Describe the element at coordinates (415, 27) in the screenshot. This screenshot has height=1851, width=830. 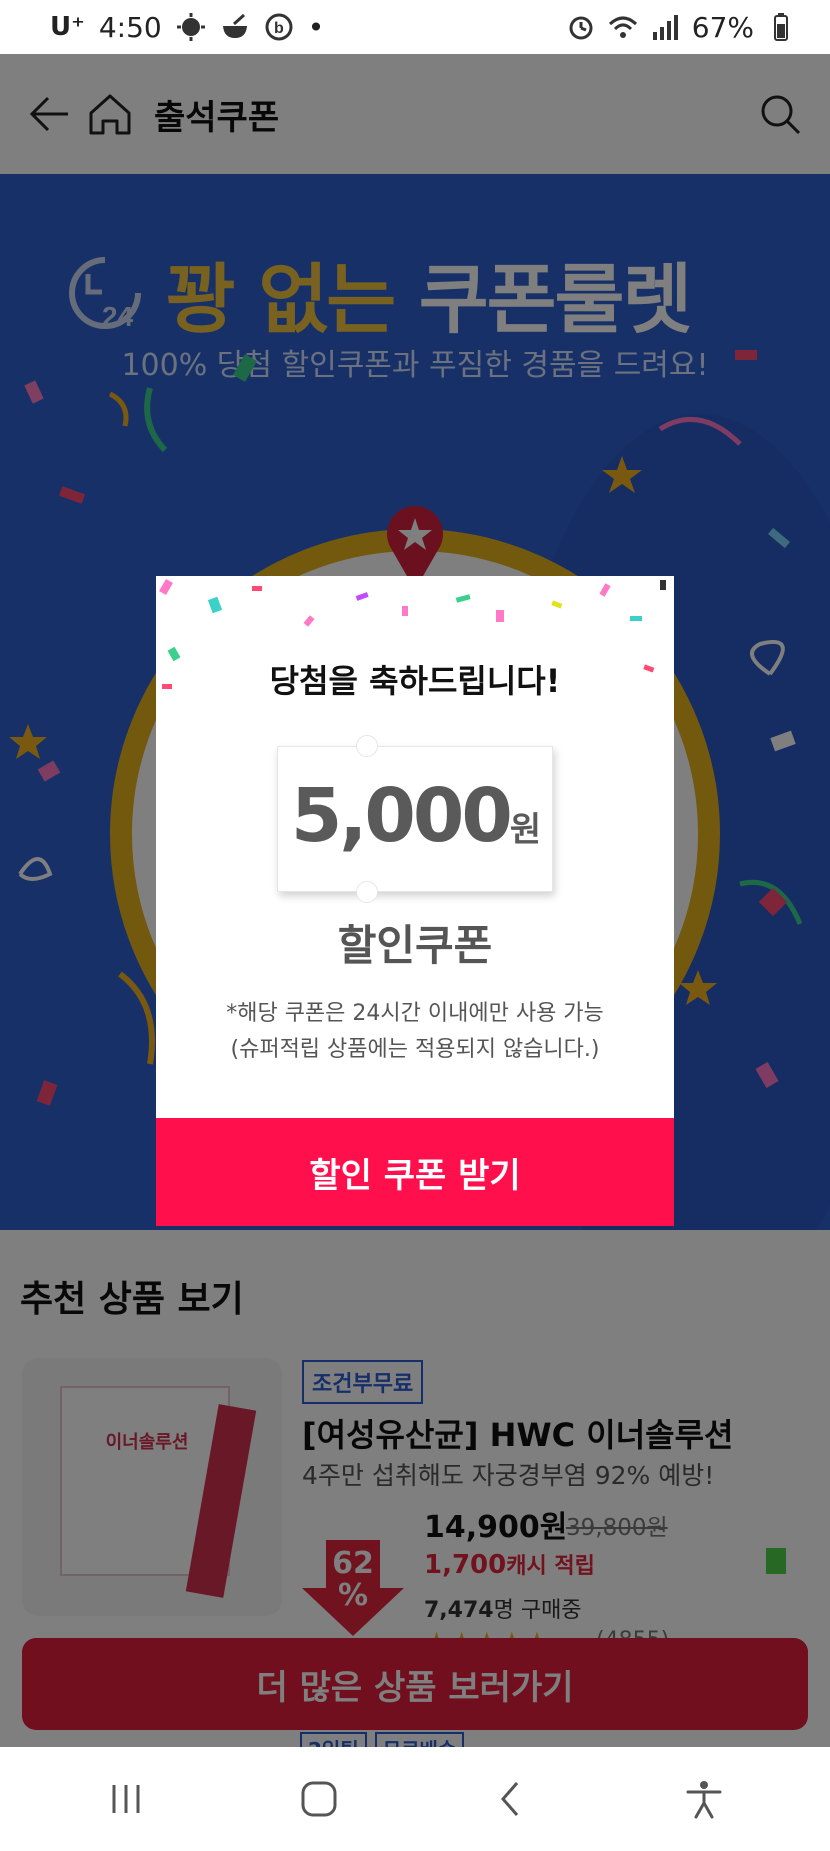
I see `status-bar: U⁺ 4:50 b • 67%` at that location.